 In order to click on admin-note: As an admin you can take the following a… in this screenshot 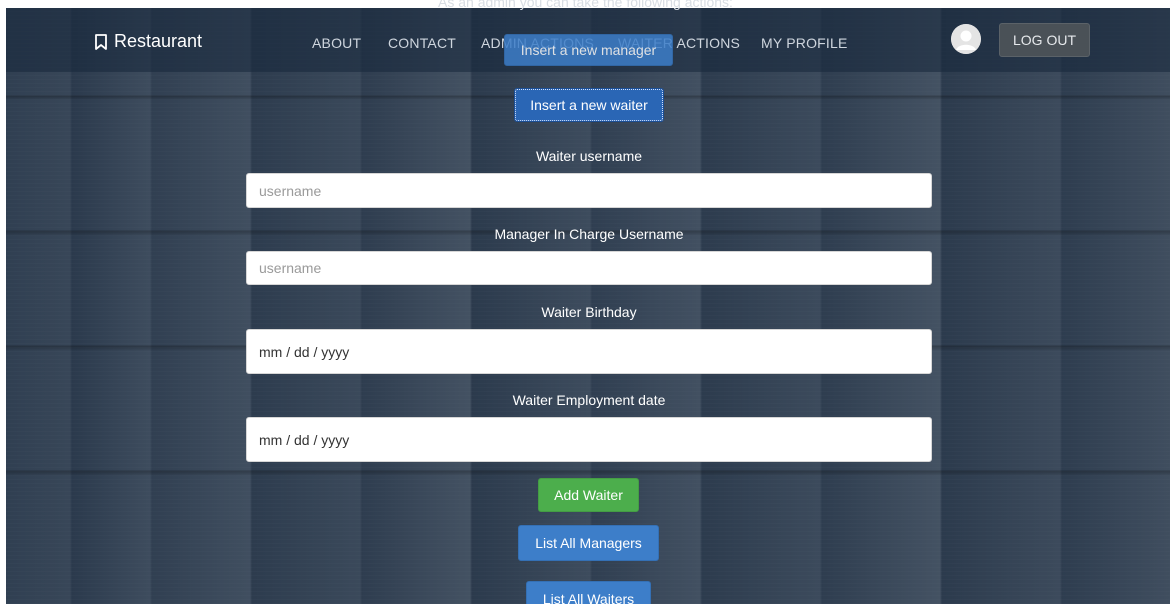, I will do `click(585, 5)`.